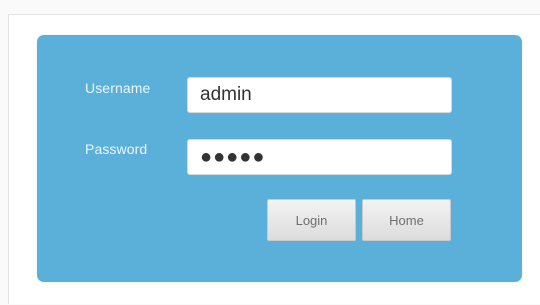 The width and height of the screenshot is (540, 305). I want to click on home-button: Home, so click(406, 220).